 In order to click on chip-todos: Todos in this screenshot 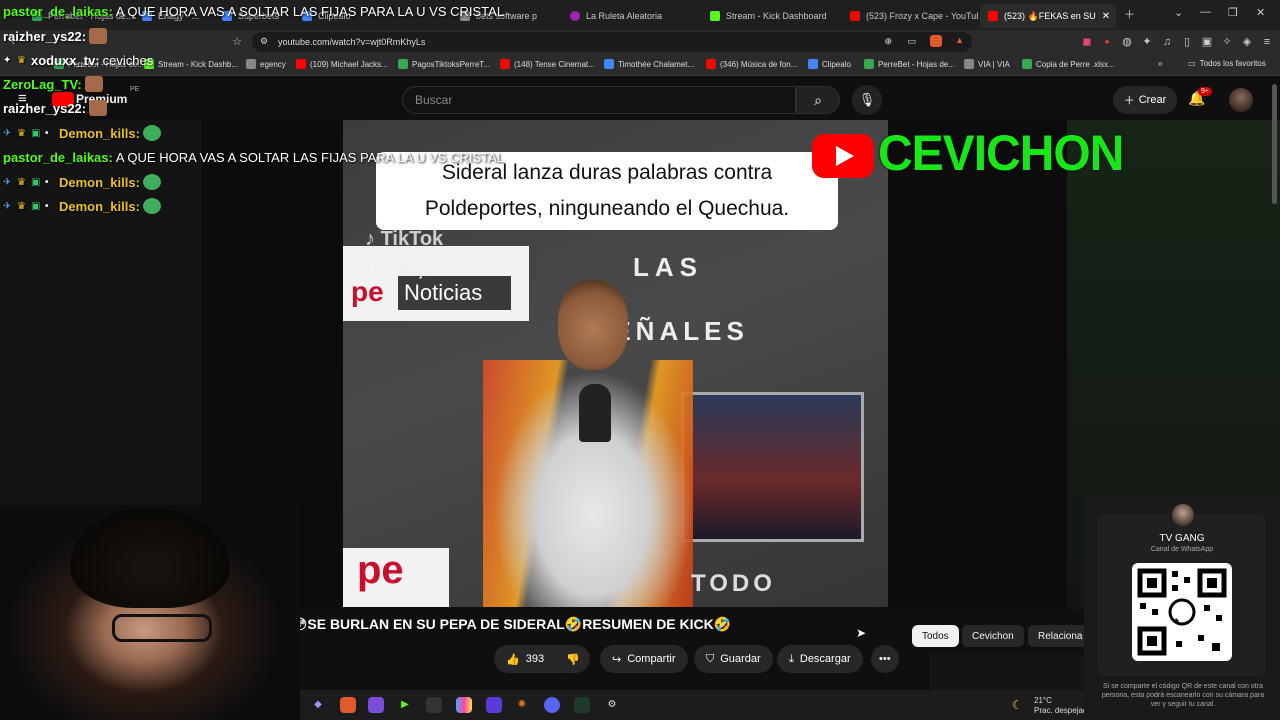, I will do `click(935, 636)`.